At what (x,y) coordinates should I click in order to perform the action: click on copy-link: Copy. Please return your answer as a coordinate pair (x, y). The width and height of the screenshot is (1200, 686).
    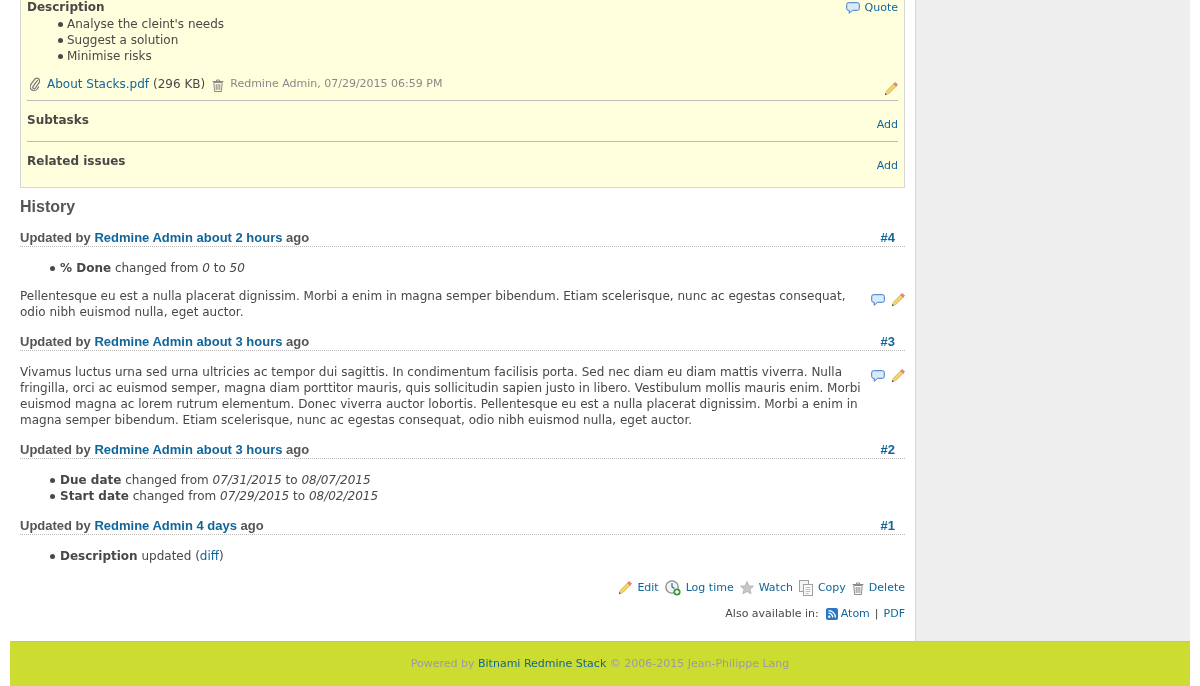
    Looking at the image, I should click on (822, 588).